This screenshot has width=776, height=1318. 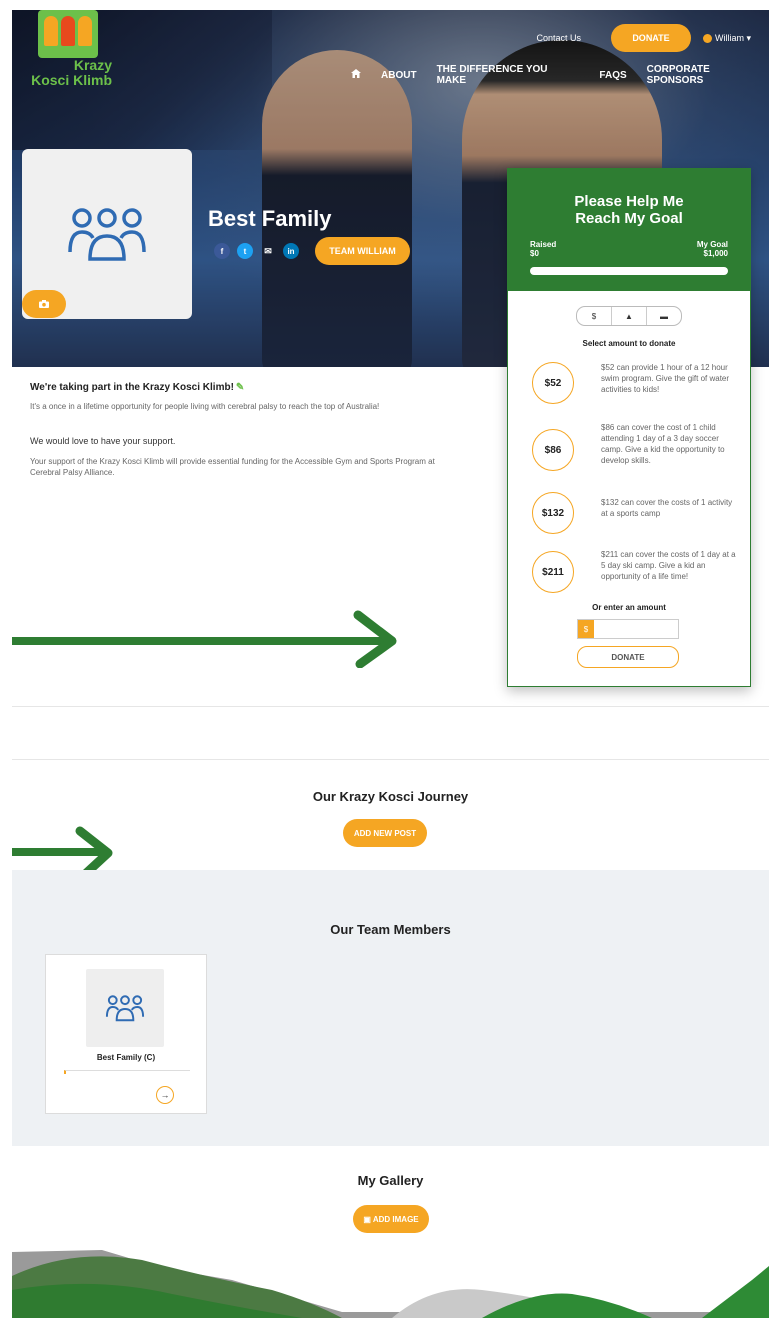 I want to click on select-amount-label: Select amount to donate, so click(x=629, y=343).